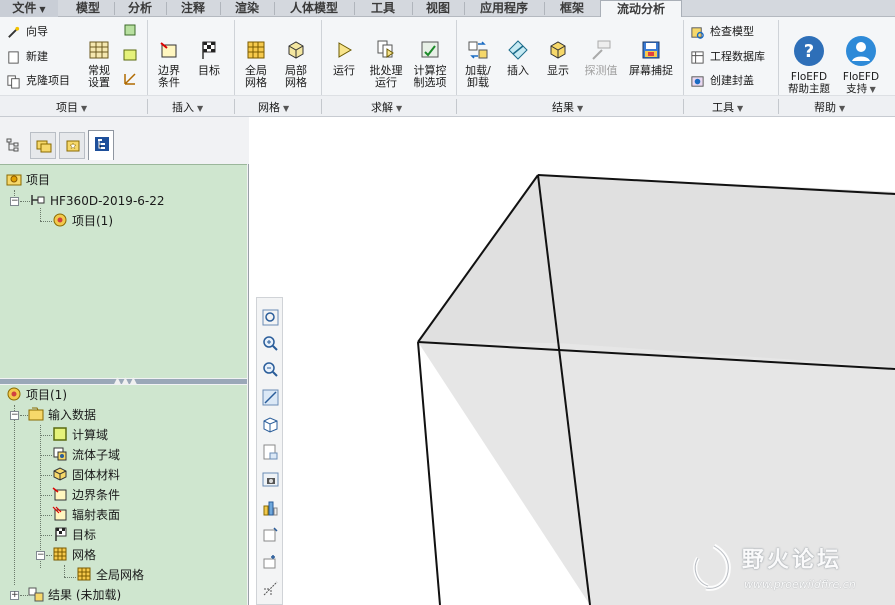  I want to click on tab-flow-analysis: 流动分析, so click(641, 9).